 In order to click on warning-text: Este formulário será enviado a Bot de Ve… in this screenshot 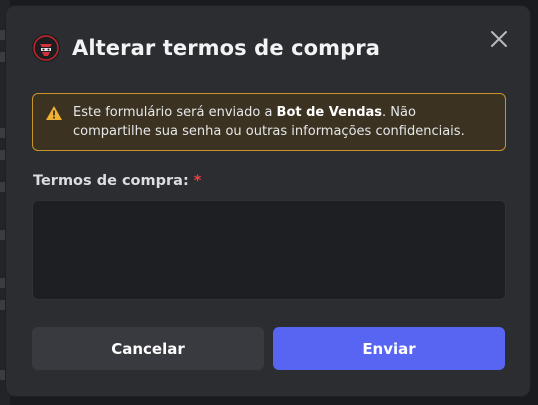, I will do `click(269, 122)`.